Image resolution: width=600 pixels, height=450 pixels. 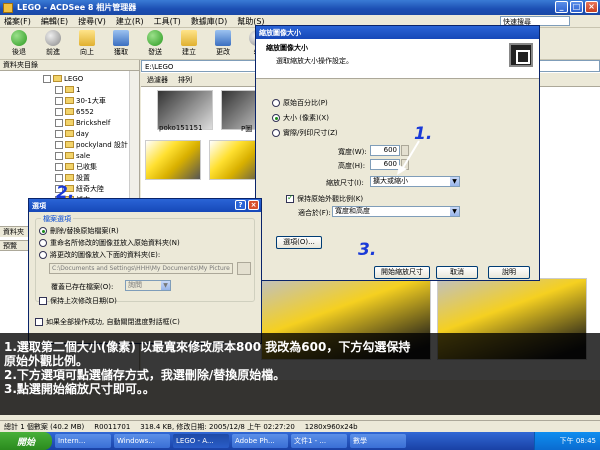 I want to click on tree-item: sale, so click(x=69, y=155).